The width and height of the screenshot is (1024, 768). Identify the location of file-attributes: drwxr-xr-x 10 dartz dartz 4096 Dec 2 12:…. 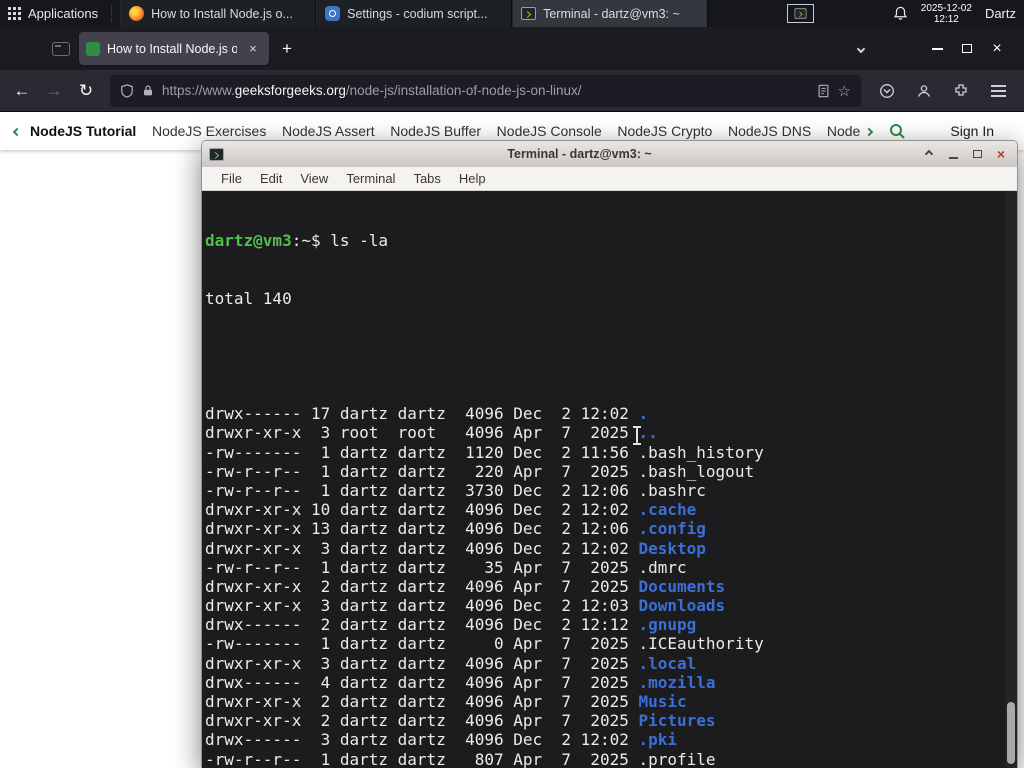
(422, 510).